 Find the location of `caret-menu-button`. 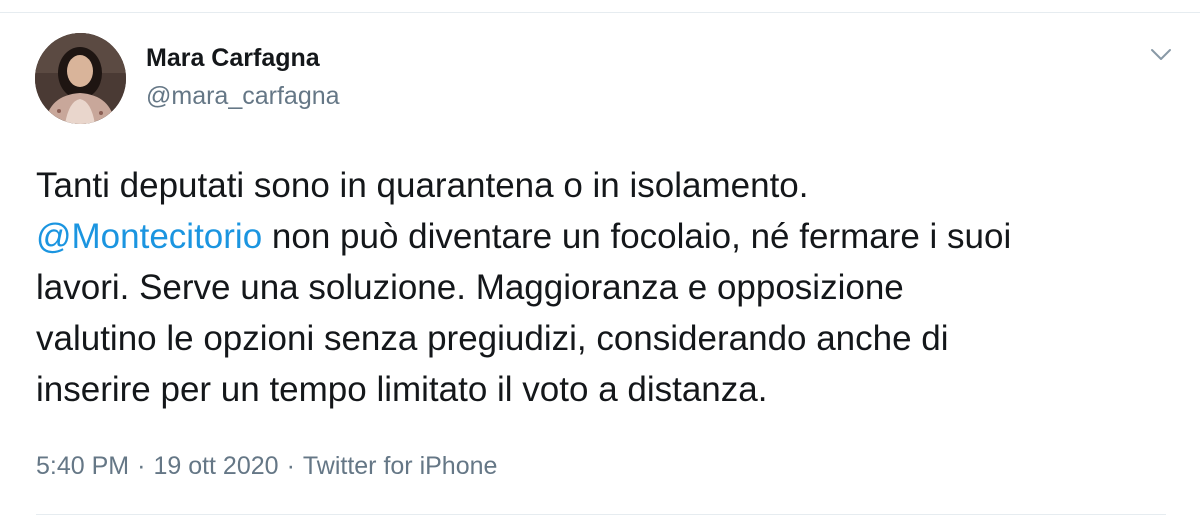

caret-menu-button is located at coordinates (1161, 55).